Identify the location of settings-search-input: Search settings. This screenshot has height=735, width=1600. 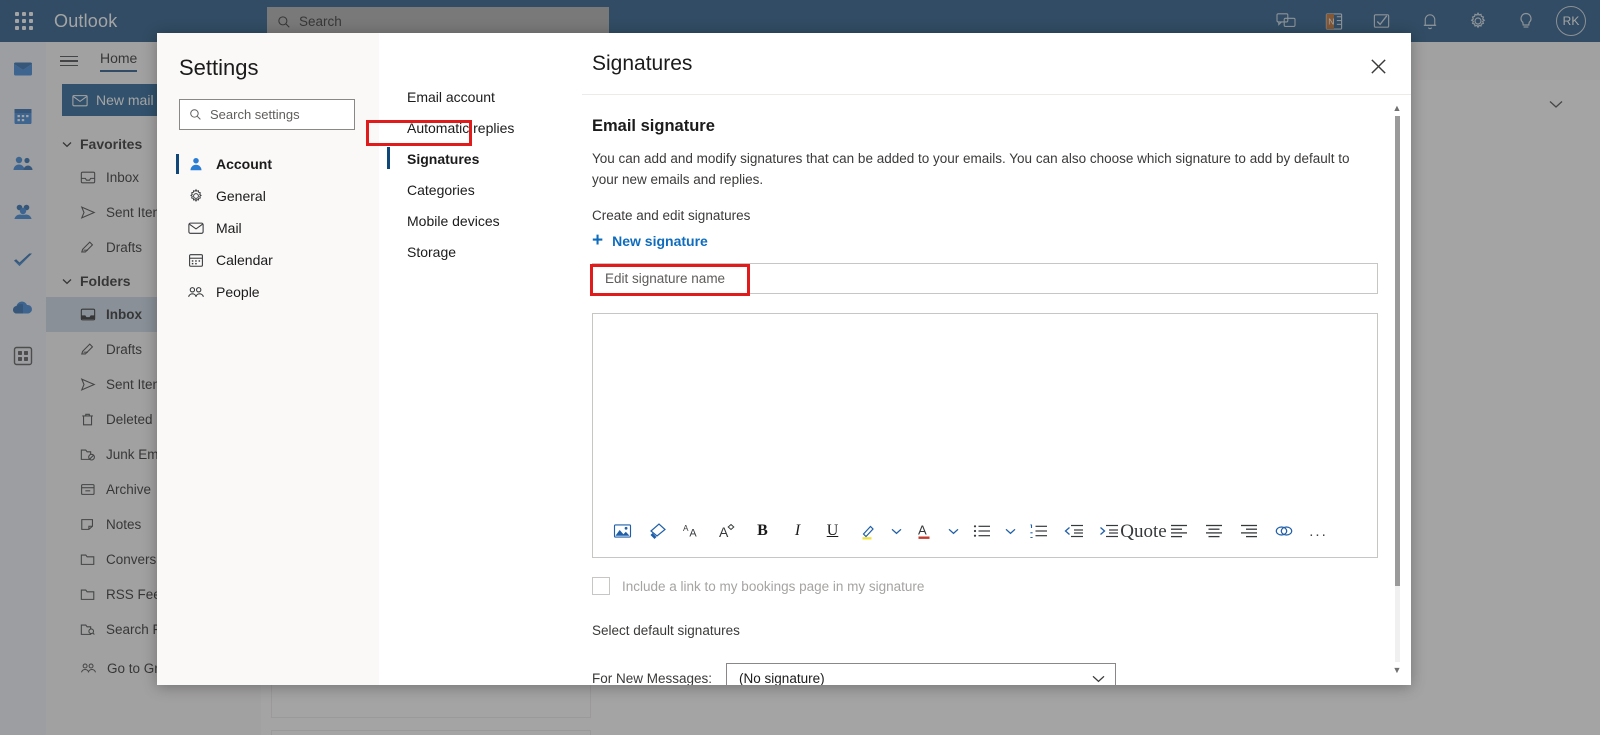
(267, 114).